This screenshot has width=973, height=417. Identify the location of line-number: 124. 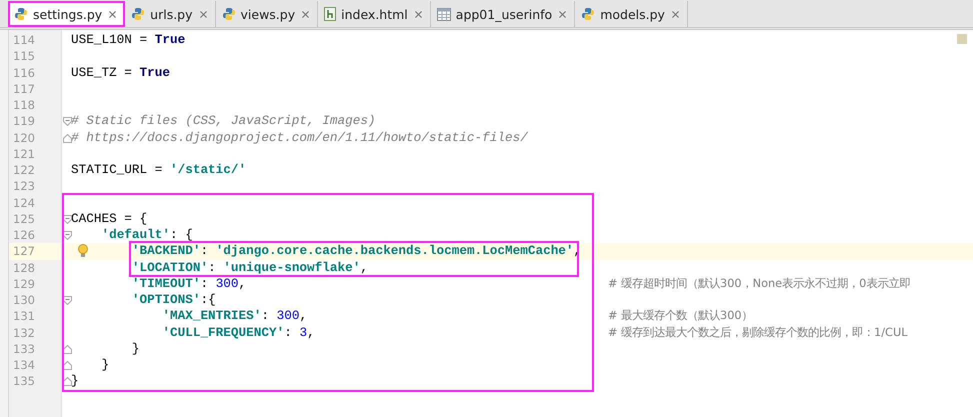
(24, 202).